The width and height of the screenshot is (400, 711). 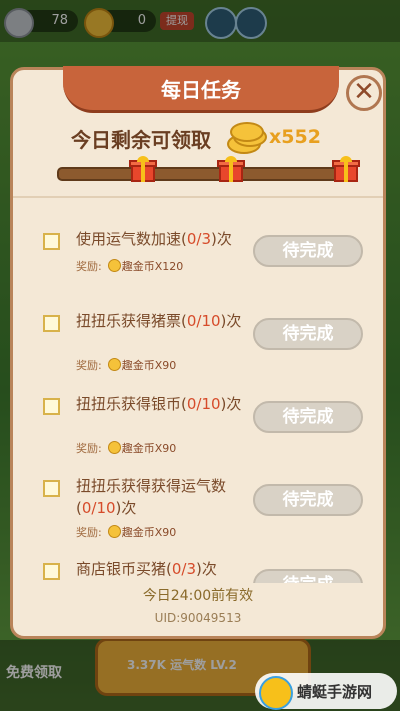 What do you see at coordinates (276, 693) in the screenshot?
I see `dragonfly-logo-icon` at bounding box center [276, 693].